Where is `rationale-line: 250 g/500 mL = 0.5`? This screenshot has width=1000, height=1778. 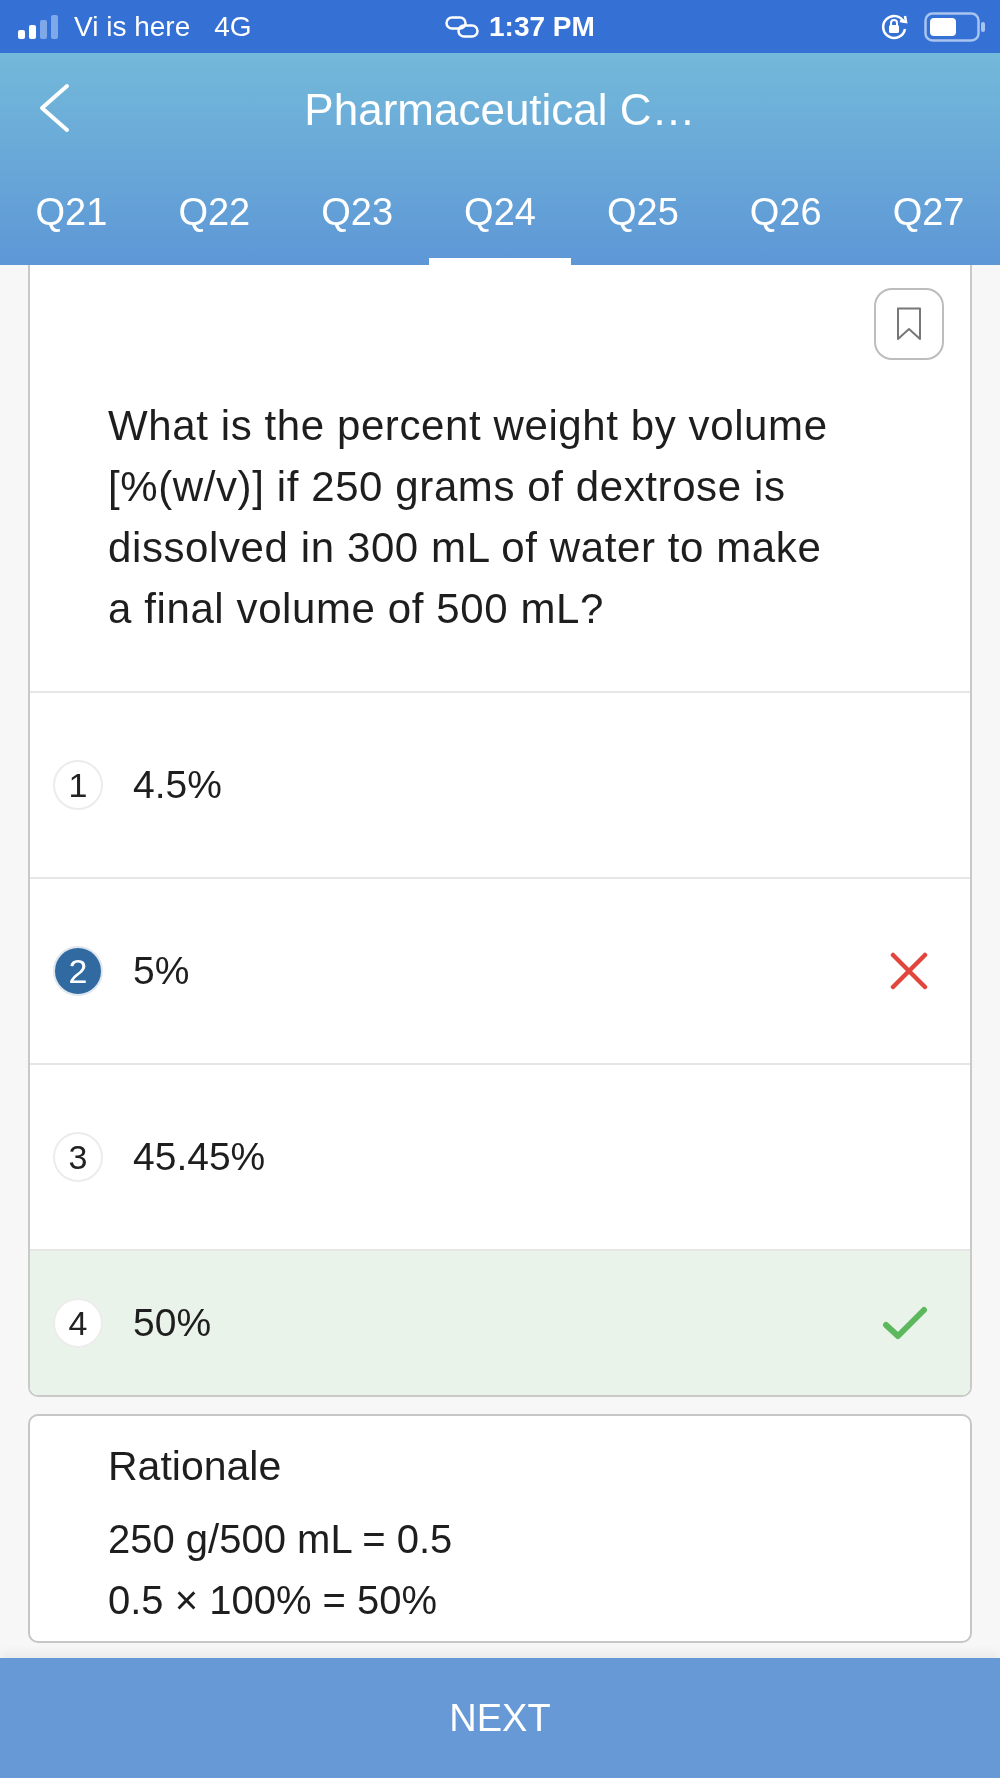 rationale-line: 250 g/500 mL = 0.5 is located at coordinates (281, 1539).